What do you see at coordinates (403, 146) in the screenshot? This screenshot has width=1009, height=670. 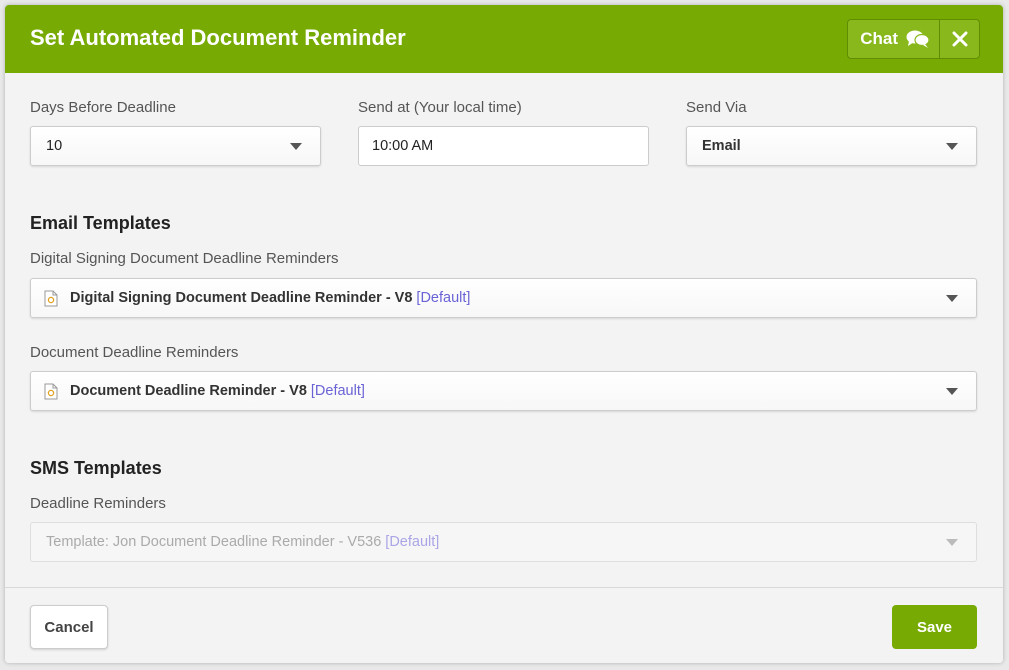 I see `send-at-value: 10:00 AM` at bounding box center [403, 146].